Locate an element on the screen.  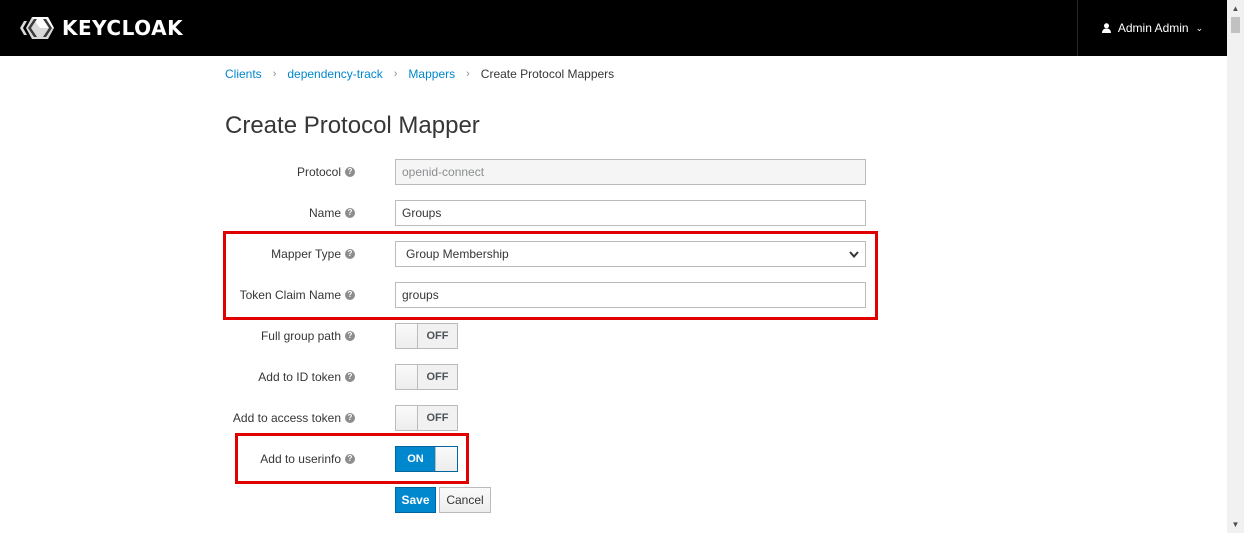
add-to-id-token-label: Add to ID token ? is located at coordinates (306, 377).